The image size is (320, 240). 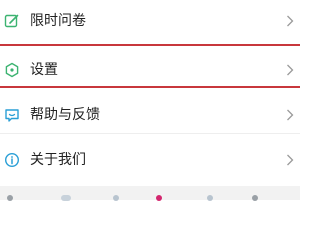 What do you see at coordinates (159, 198) in the screenshot?
I see `tab-icon-active` at bounding box center [159, 198].